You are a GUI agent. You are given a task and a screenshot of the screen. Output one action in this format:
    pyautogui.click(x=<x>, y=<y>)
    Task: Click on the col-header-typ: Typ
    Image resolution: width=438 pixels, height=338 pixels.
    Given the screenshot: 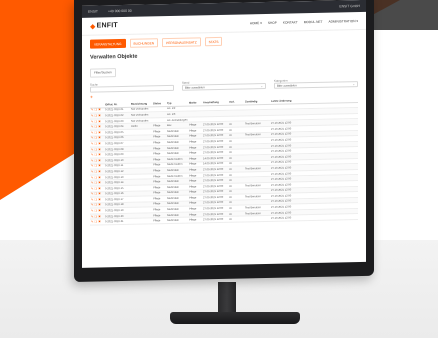 What is the action you would take?
    pyautogui.click(x=177, y=103)
    